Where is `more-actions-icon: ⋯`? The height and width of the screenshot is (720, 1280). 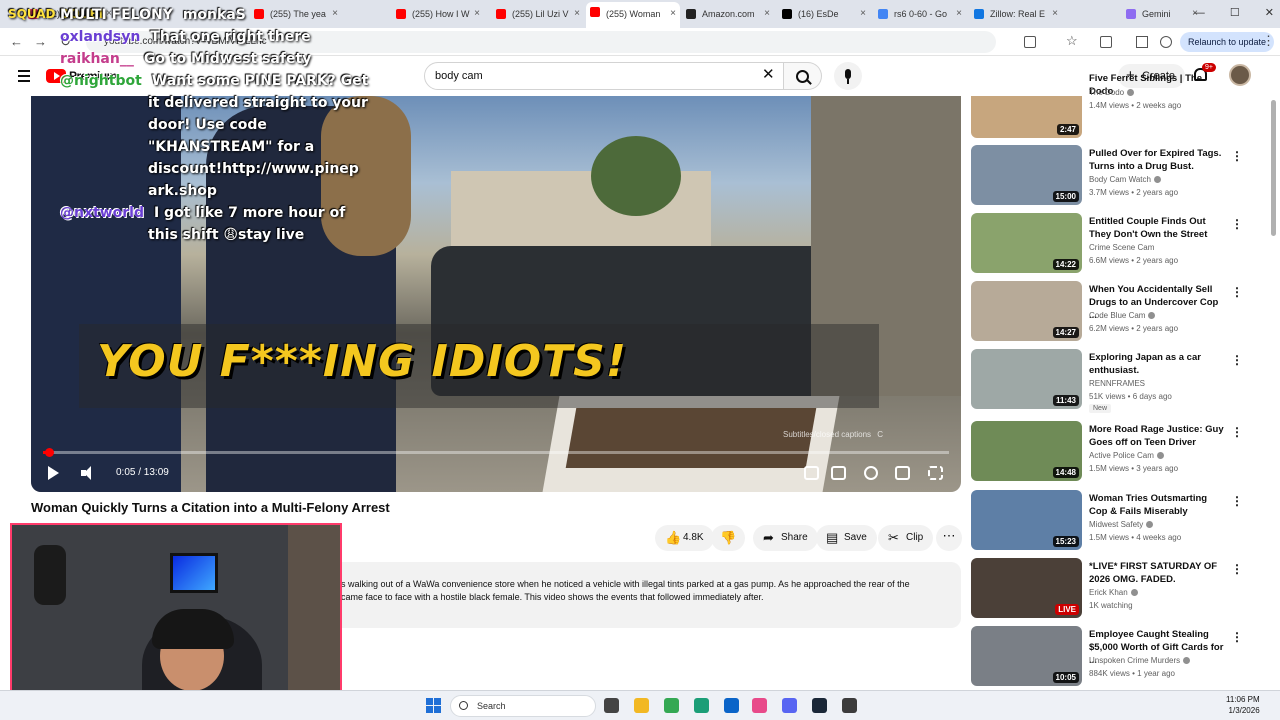 more-actions-icon: ⋯ is located at coordinates (949, 538).